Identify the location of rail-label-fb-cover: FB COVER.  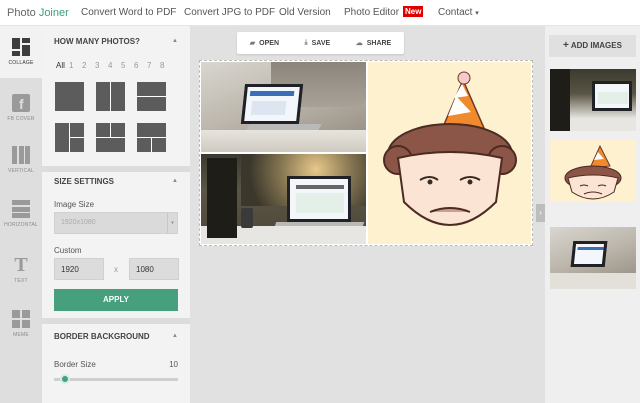
(21, 119).